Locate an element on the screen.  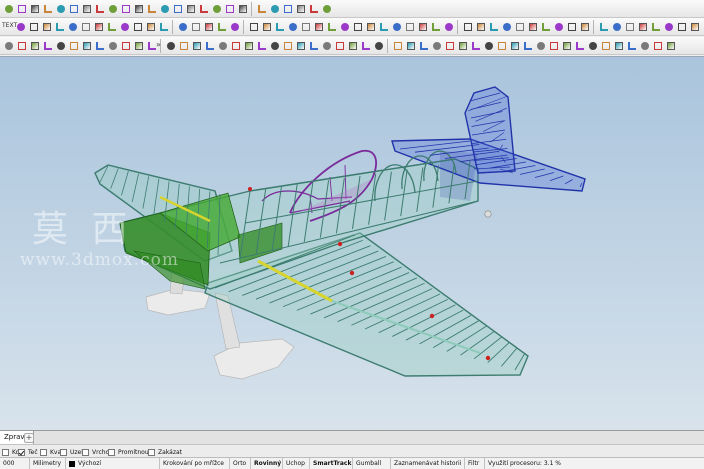
layer-indicator: Výchozí is located at coordinates (113, 463).